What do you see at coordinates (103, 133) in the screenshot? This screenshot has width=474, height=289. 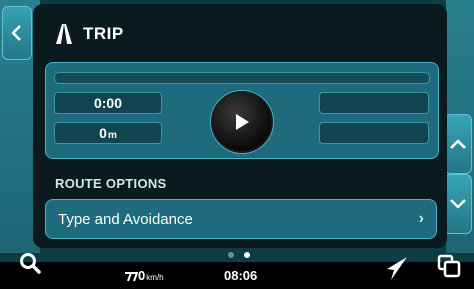 I see `trip-distance-value: 0` at bounding box center [103, 133].